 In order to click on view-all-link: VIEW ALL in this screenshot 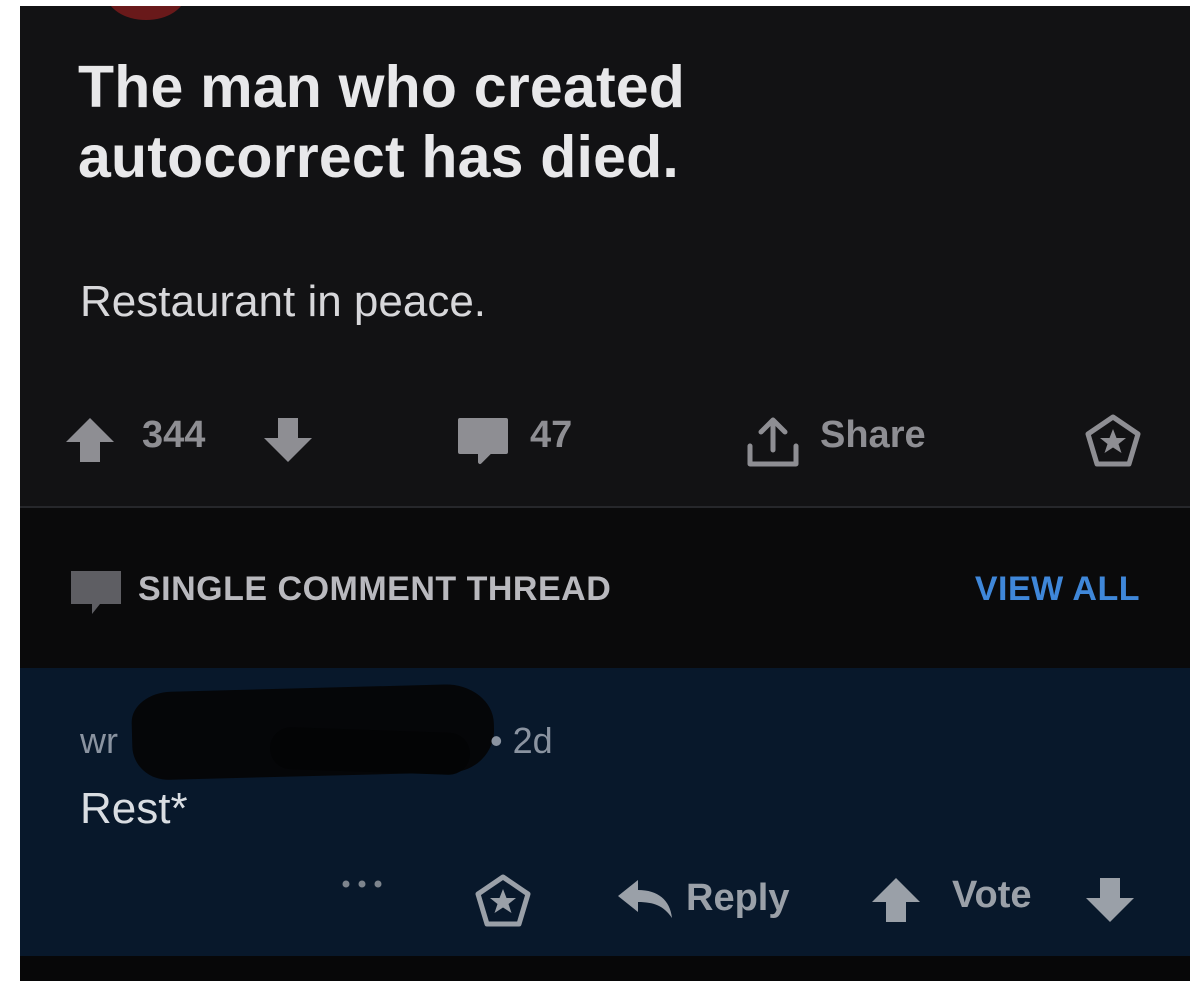, I will do `click(1057, 589)`.